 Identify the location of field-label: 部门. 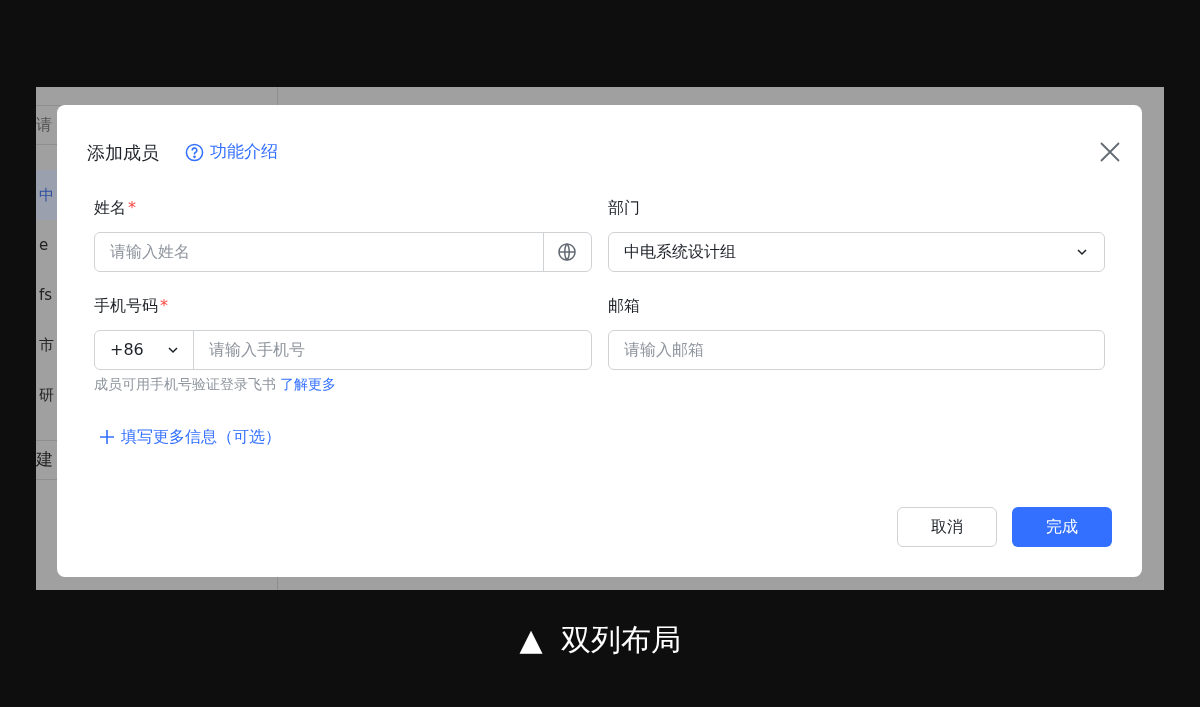
(623, 208).